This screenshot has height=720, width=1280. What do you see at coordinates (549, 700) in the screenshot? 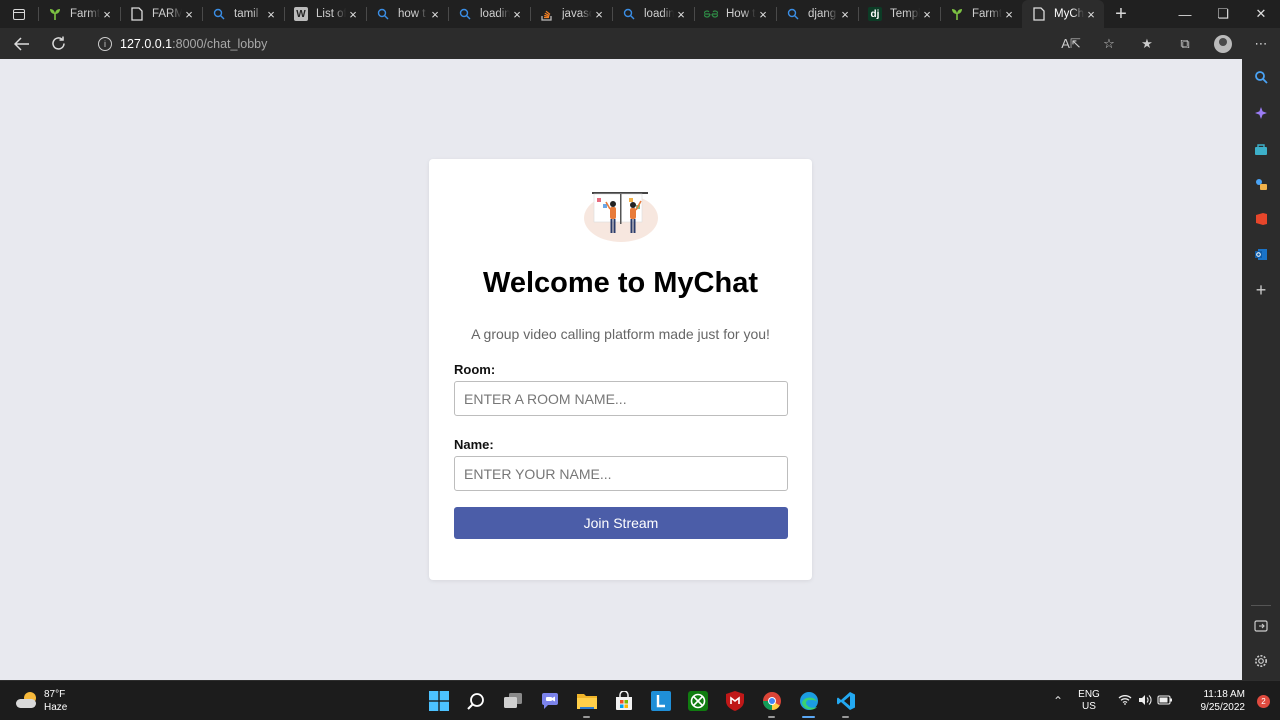
I see `teams-chat-icon` at bounding box center [549, 700].